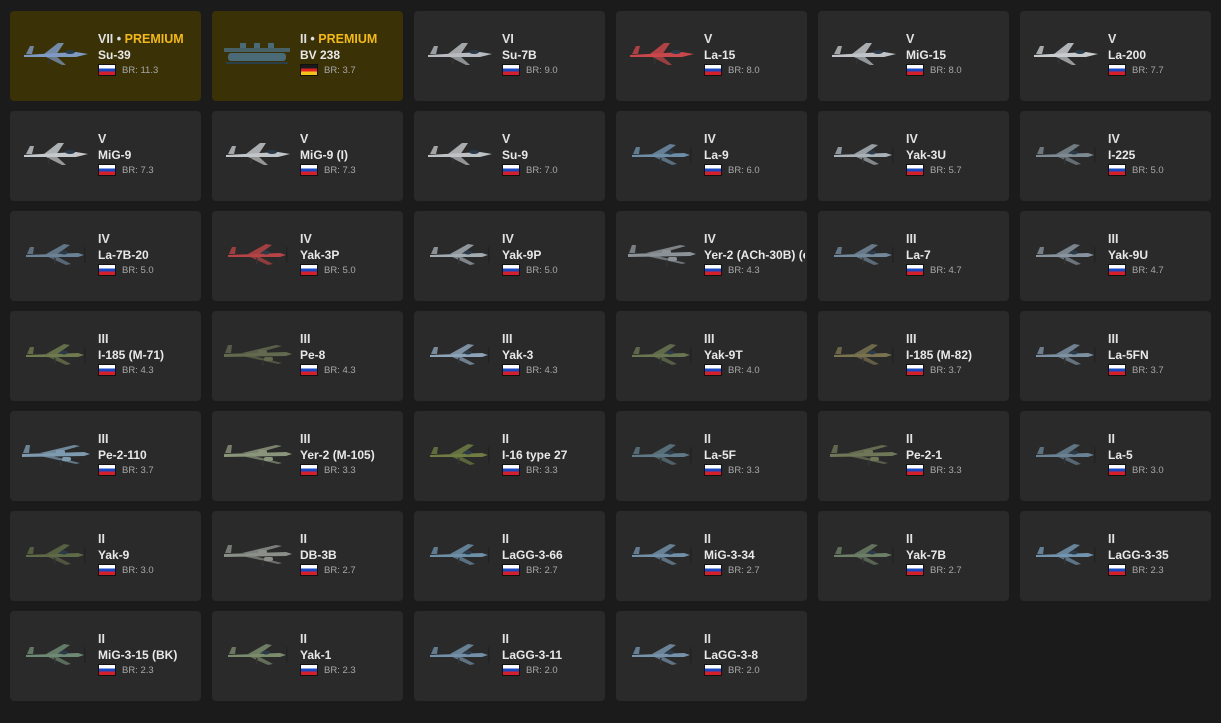 This screenshot has width=1221, height=723. I want to click on battle-rating: BR: 3.7, so click(340, 70).